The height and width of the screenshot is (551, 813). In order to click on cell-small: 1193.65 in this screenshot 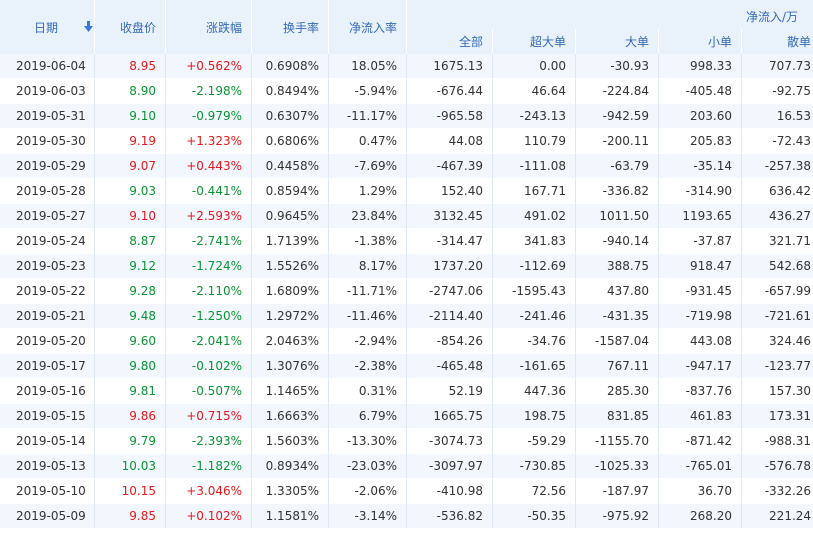, I will do `click(700, 216)`.